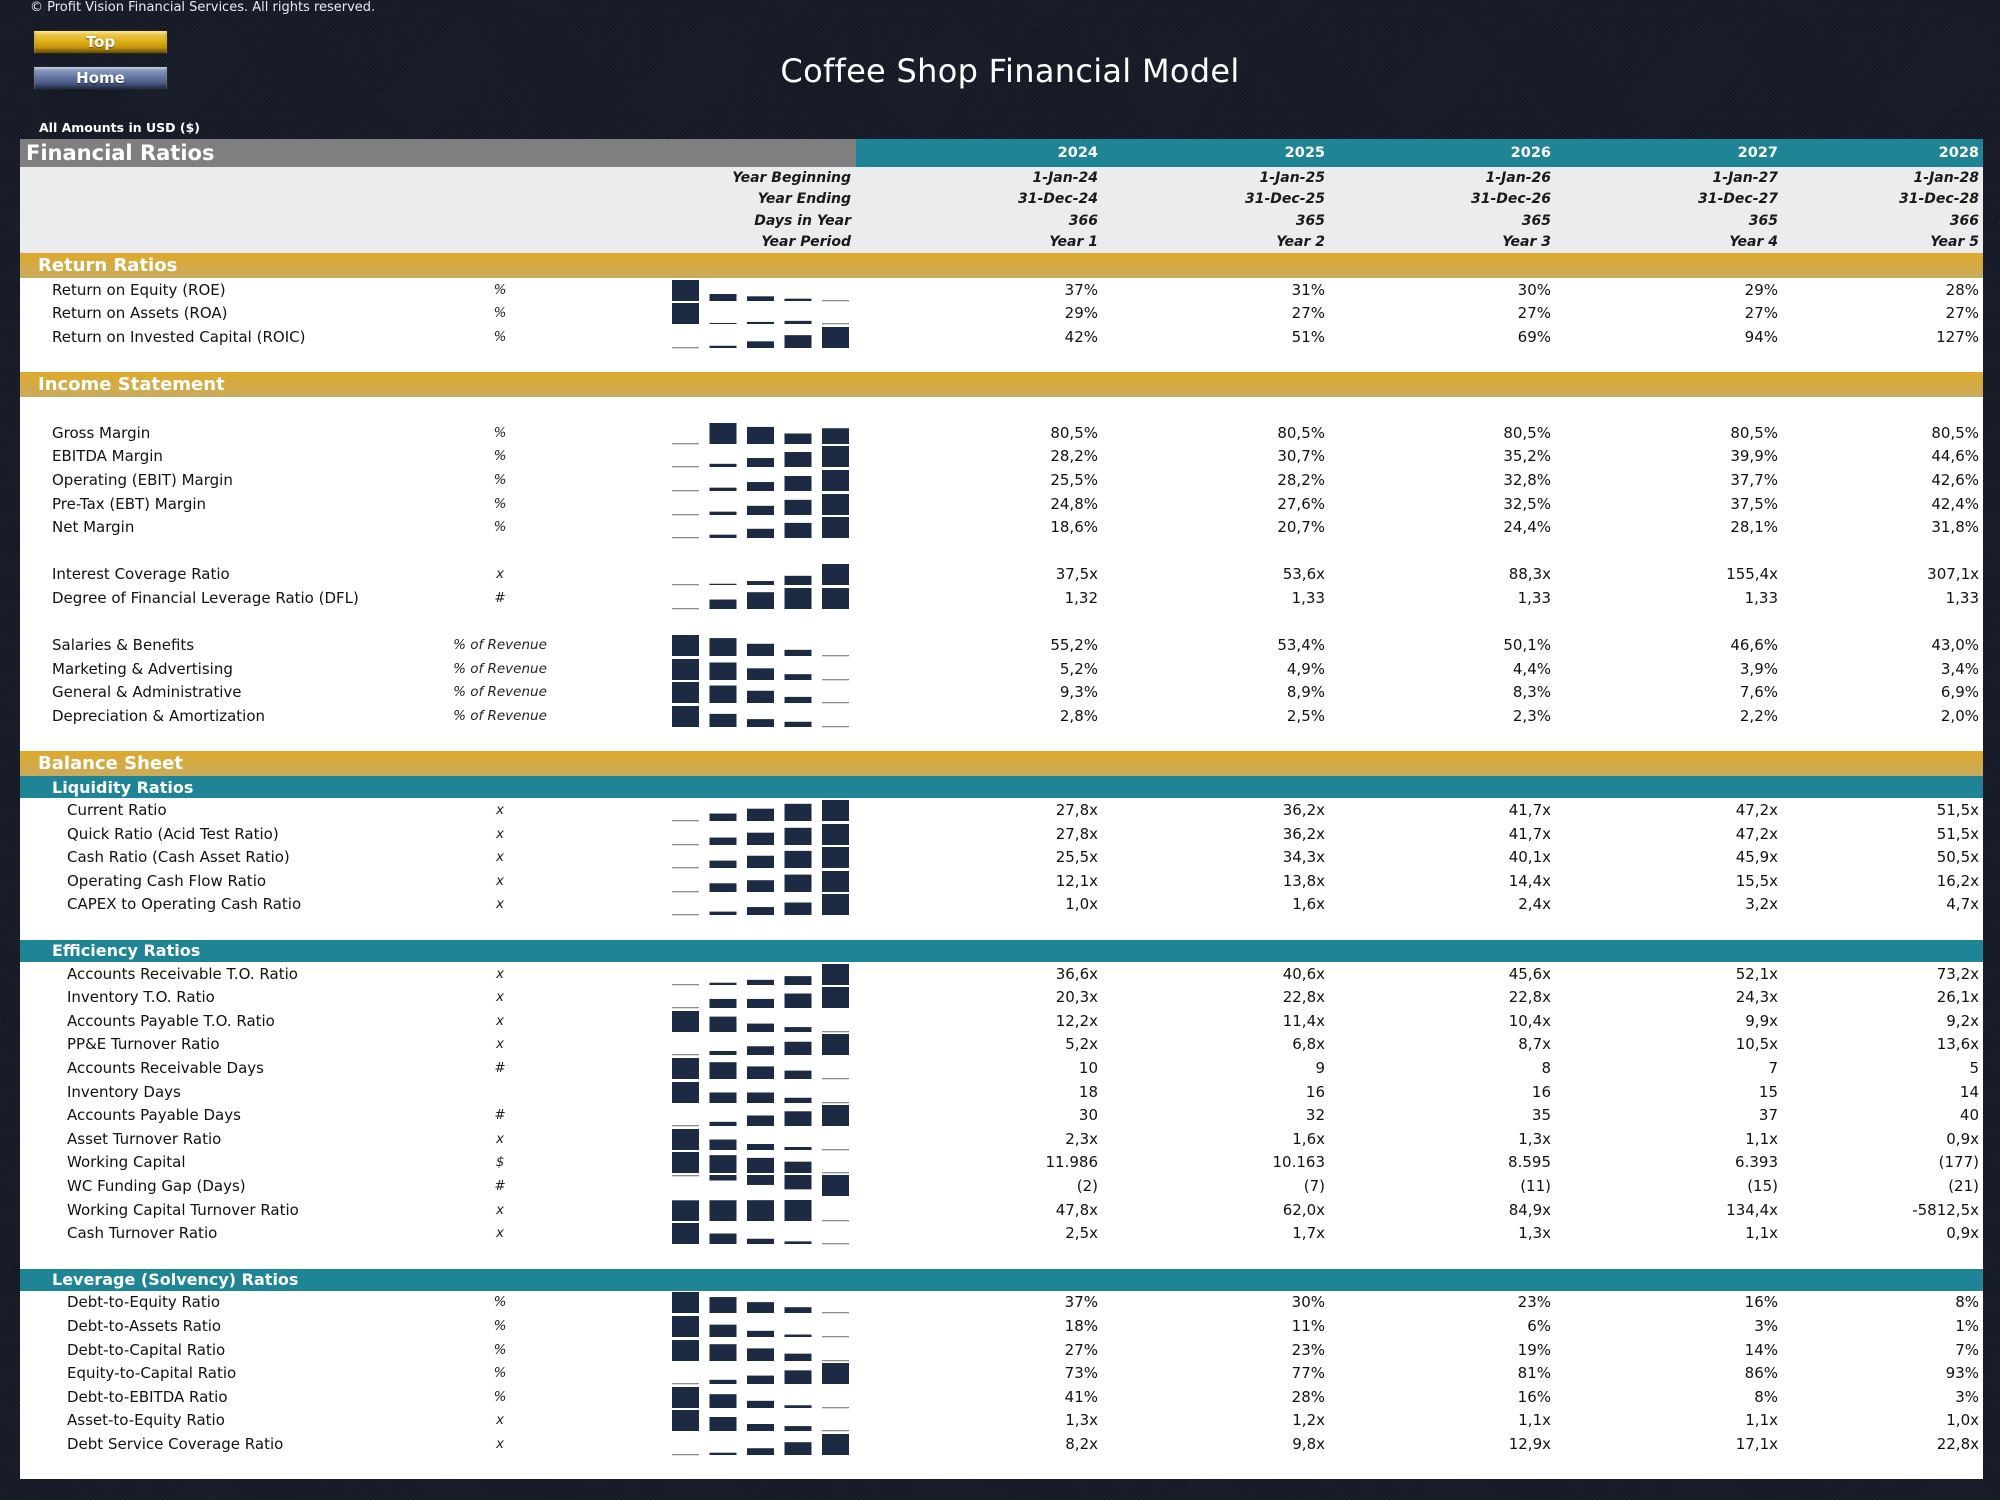 The width and height of the screenshot is (2000, 1500). Describe the element at coordinates (1001, 1279) in the screenshot. I see `subsection-header: Leverage (Solvency) Ratios` at that location.